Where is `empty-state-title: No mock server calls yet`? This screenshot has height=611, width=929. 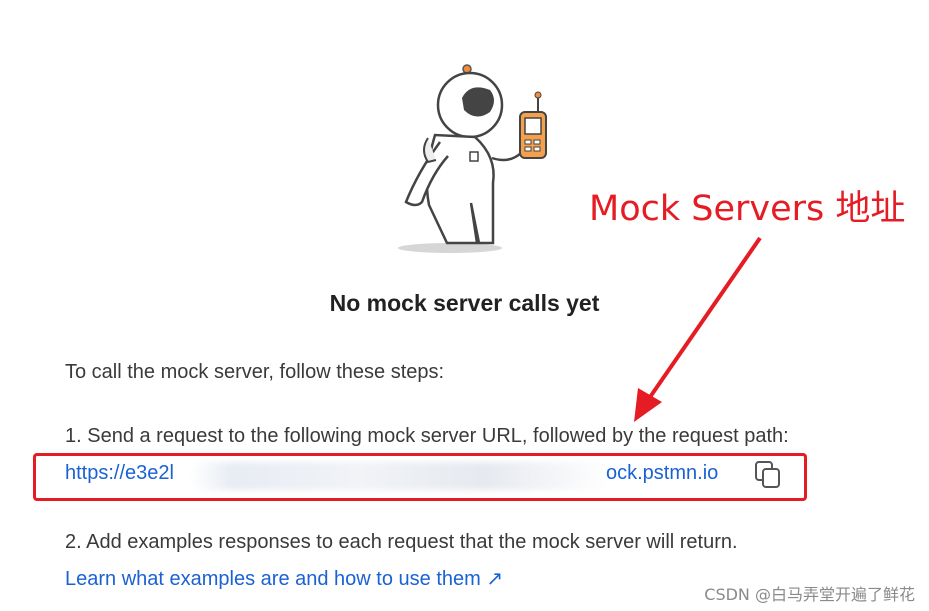 empty-state-title: No mock server calls yet is located at coordinates (464, 303).